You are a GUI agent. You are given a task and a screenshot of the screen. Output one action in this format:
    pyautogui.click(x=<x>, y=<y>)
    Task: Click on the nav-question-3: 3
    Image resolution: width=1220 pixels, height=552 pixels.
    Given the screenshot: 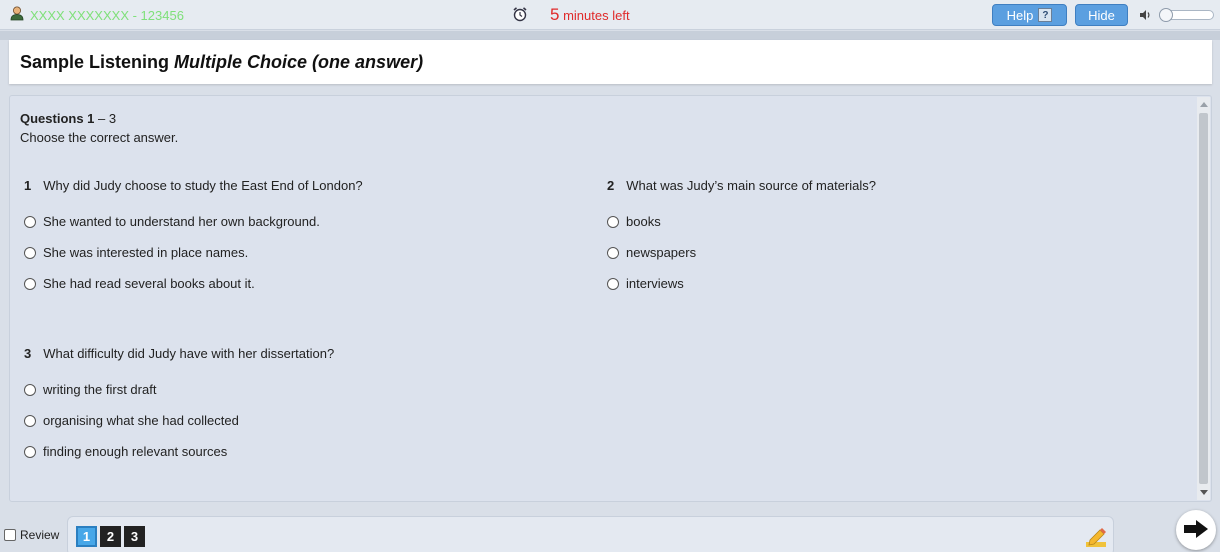 What is the action you would take?
    pyautogui.click(x=134, y=536)
    